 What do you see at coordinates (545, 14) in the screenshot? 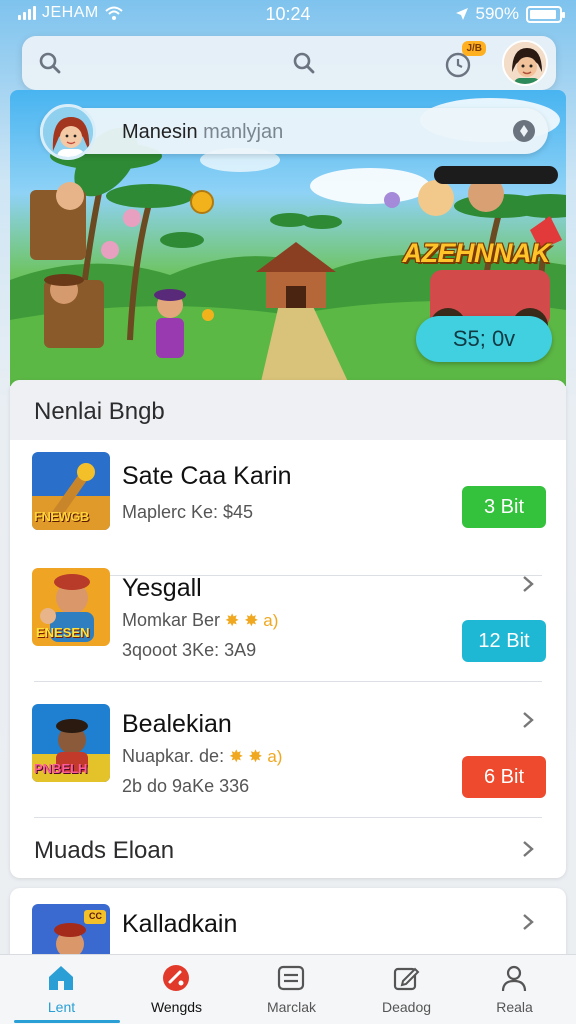
I see `battery-icon` at bounding box center [545, 14].